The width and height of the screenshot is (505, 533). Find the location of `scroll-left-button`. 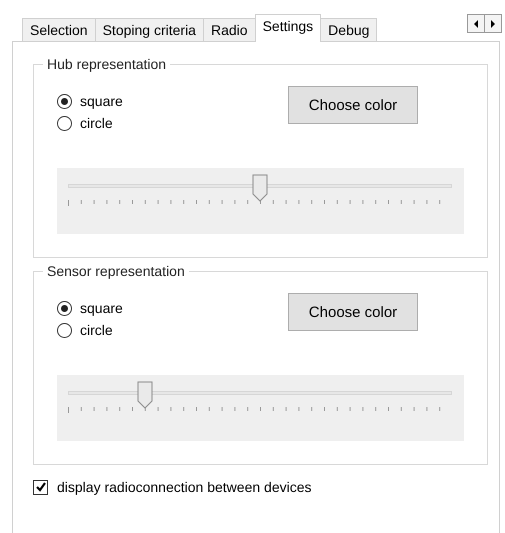

scroll-left-button is located at coordinates (476, 23).